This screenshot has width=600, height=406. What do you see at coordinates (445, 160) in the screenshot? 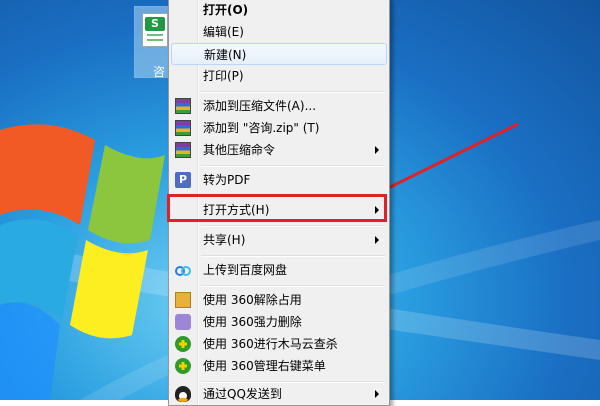
I see `annotation-arrow-line` at bounding box center [445, 160].